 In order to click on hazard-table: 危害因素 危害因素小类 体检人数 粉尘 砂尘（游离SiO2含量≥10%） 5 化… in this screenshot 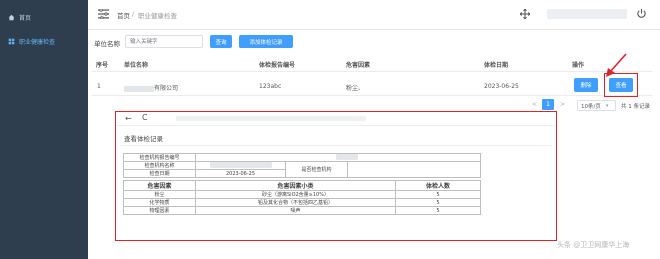, I will do `click(302, 197)`.